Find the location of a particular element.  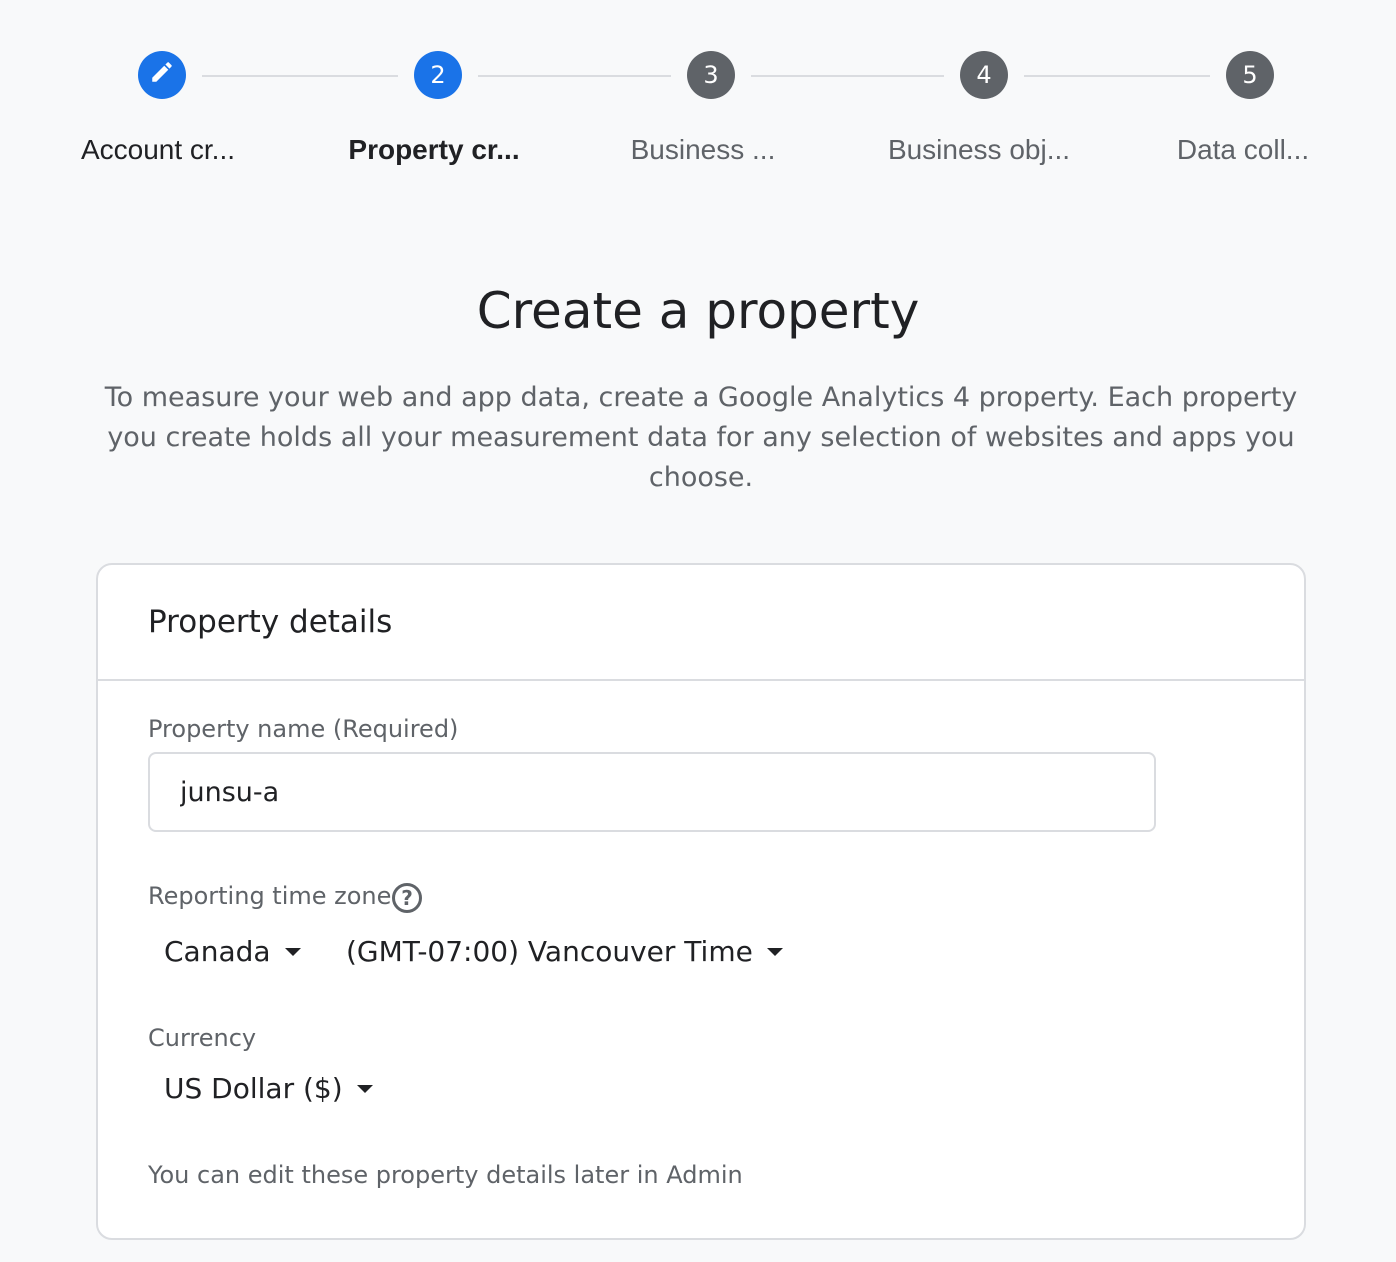

time-zone-select: (GMT-07:00) Vancouver Time is located at coordinates (564, 951).